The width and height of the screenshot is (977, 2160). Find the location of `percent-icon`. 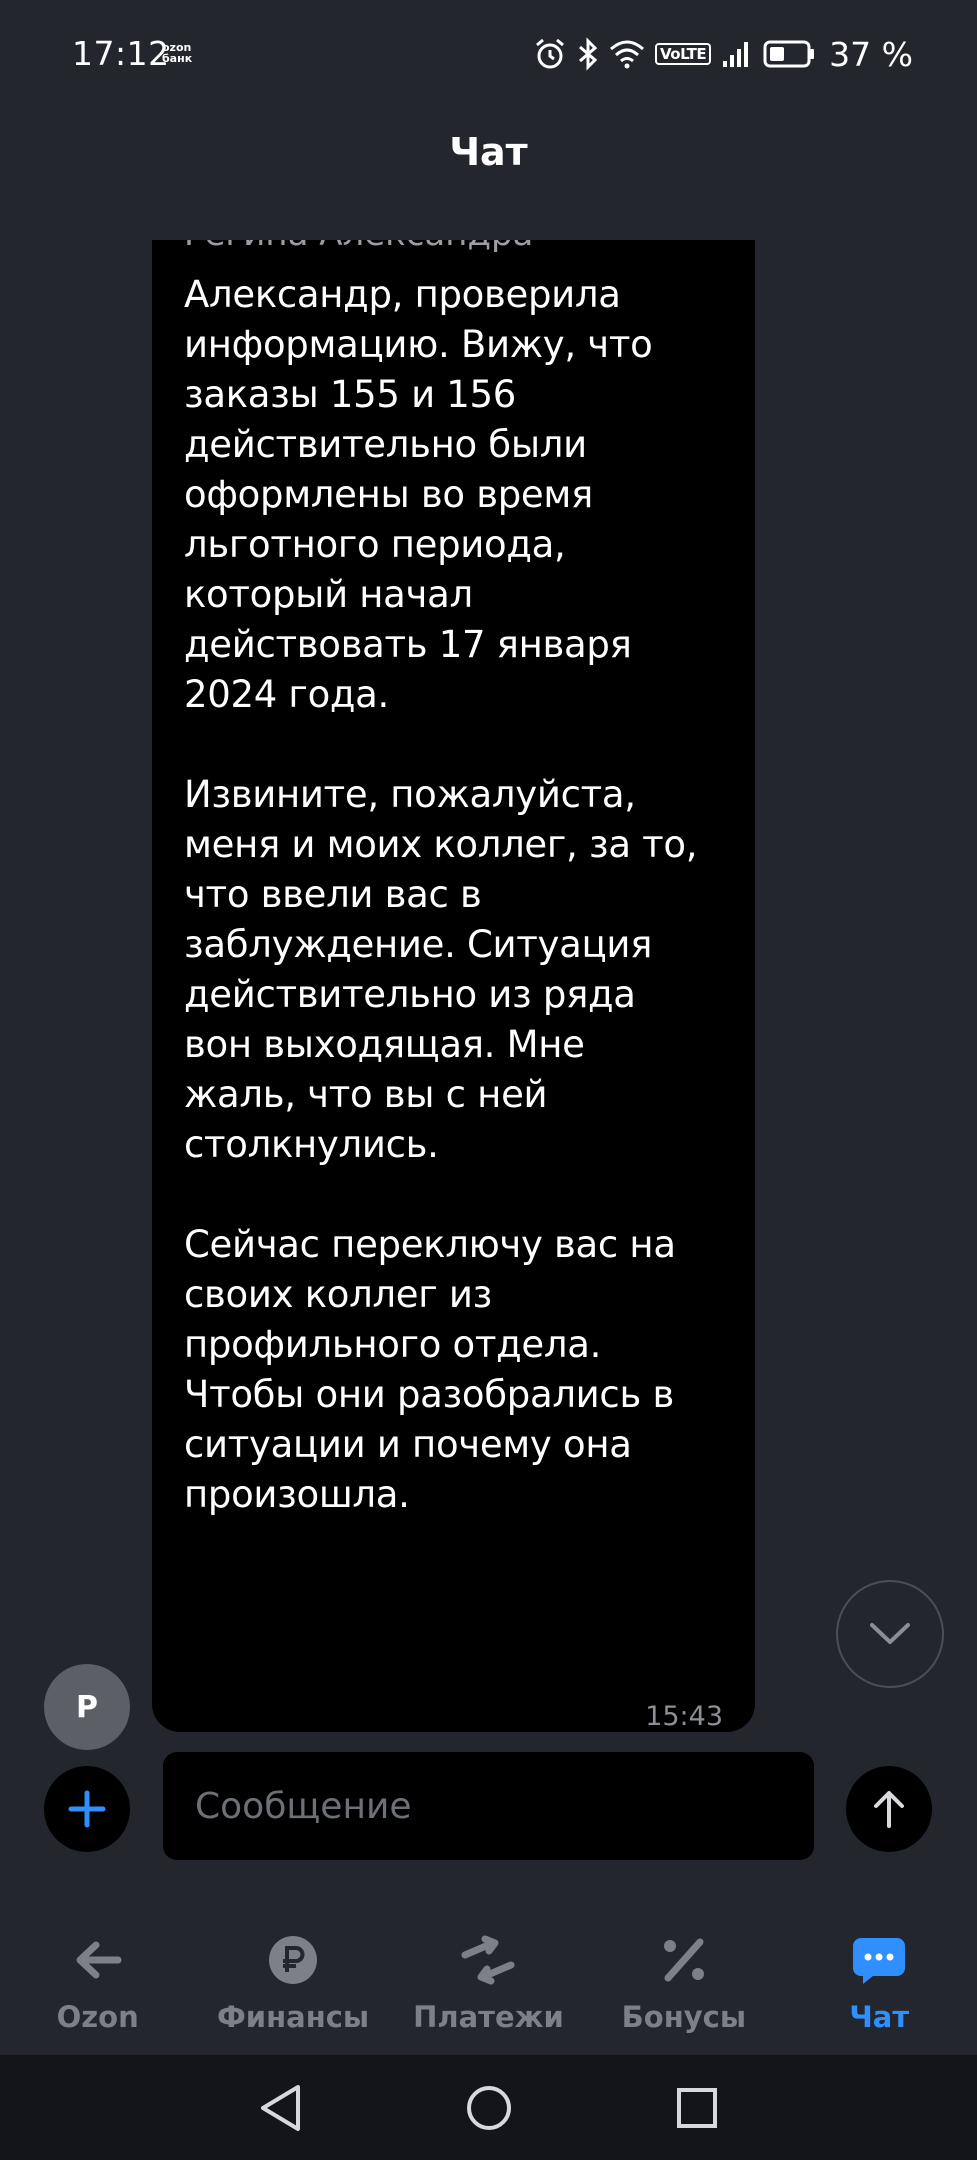

percent-icon is located at coordinates (684, 1960).